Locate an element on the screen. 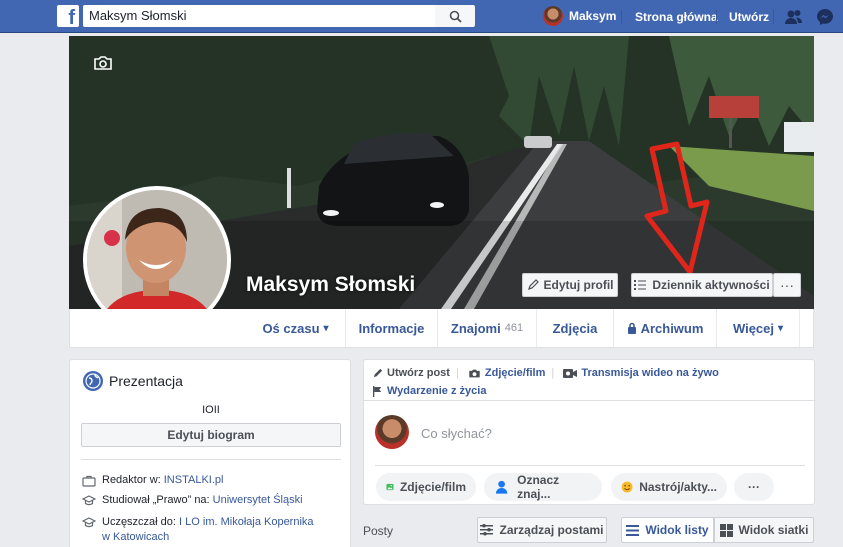 Image resolution: width=843 pixels, height=547 pixels. tab-timeline: Oś czasu ▾ is located at coordinates (295, 328).